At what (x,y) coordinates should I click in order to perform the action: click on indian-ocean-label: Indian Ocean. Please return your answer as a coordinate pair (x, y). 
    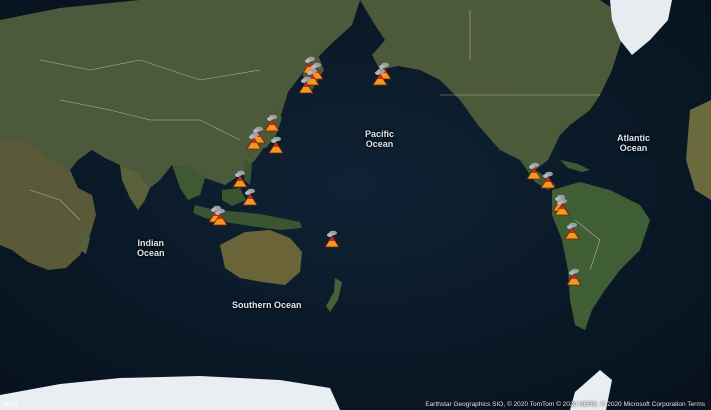
    Looking at the image, I should click on (151, 248).